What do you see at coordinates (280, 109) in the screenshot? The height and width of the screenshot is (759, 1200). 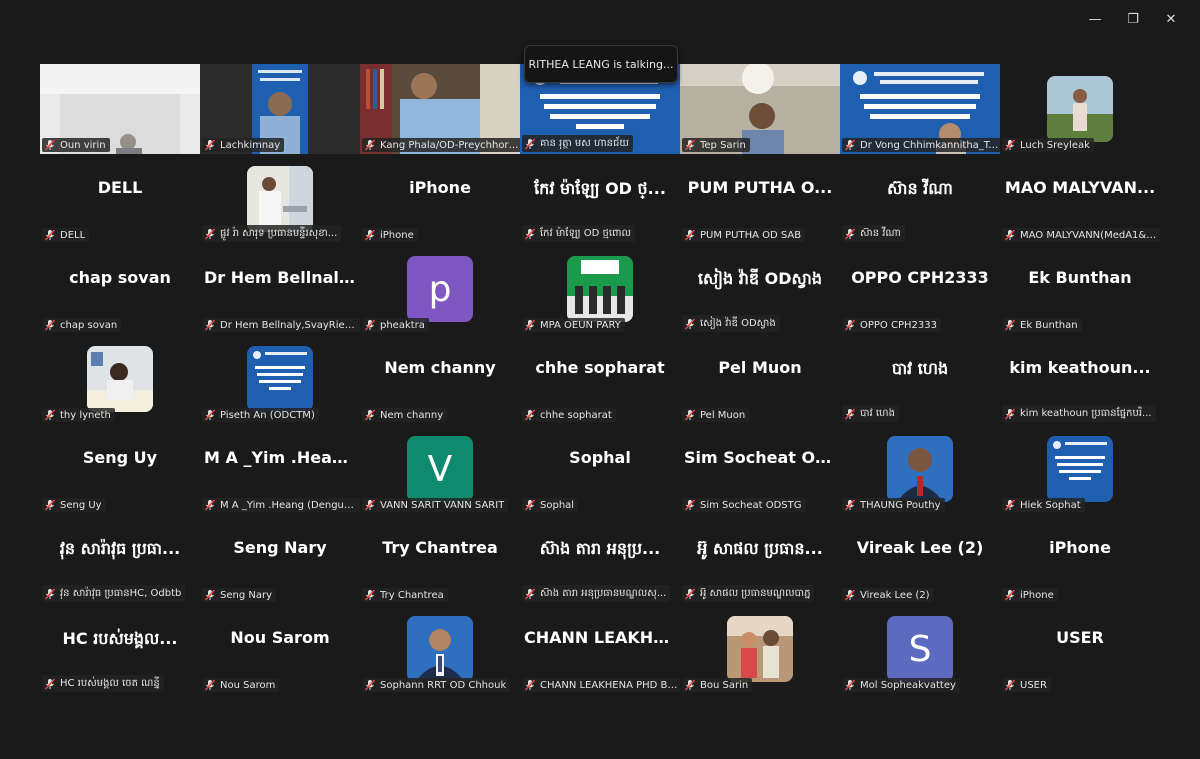 I see `participant-tile: Lachkimnay` at bounding box center [280, 109].